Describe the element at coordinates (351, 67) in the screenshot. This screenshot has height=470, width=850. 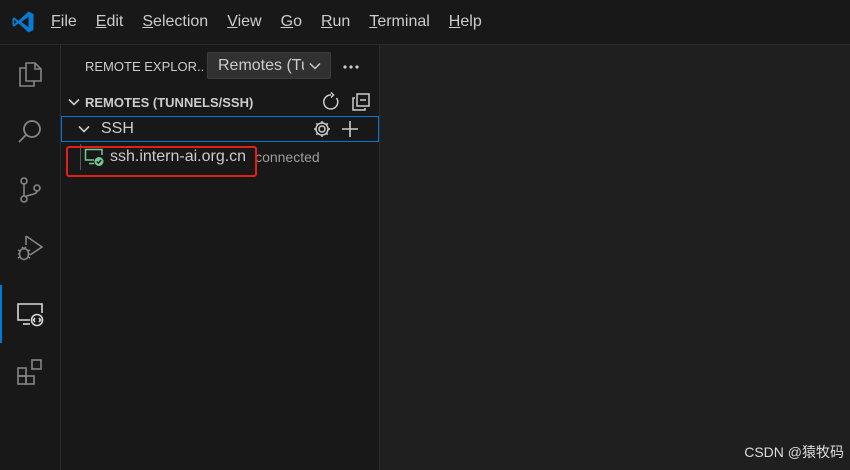
I see `more-actions-icon` at that location.